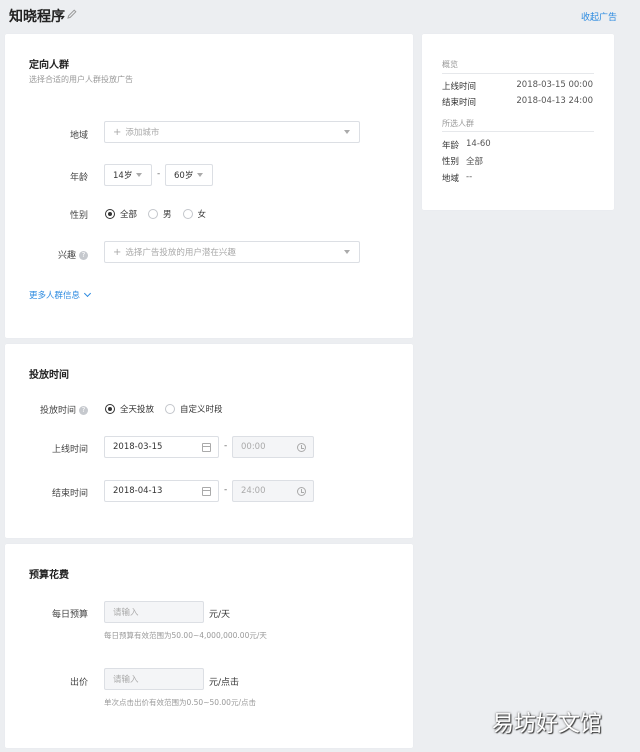 Image resolution: width=640 pixels, height=752 pixels. Describe the element at coordinates (478, 144) in the screenshot. I see `overview-age-value: 14-60` at that location.